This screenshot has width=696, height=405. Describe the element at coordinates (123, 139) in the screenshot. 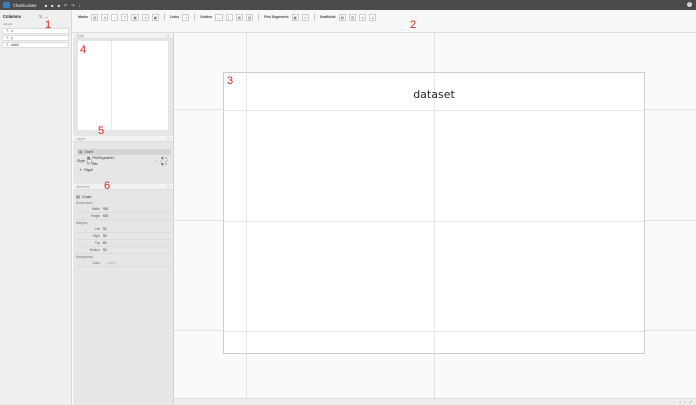

I see `layers-panel-header: Layers ▭` at that location.